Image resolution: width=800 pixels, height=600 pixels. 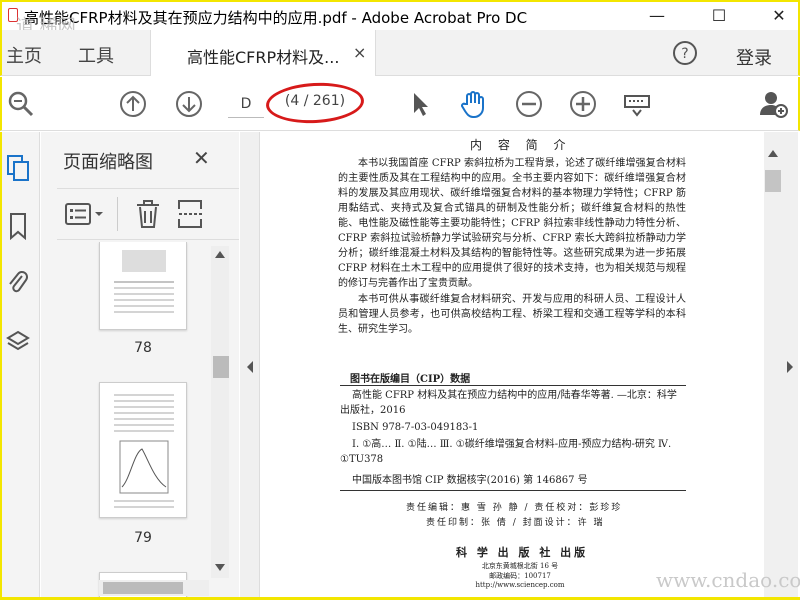 I want to click on right-panel-expand-handle, so click(x=790, y=366).